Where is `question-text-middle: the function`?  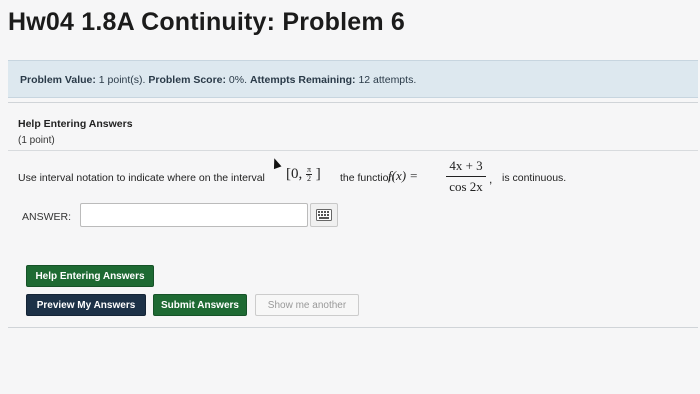
question-text-middle: the function is located at coordinates (367, 178).